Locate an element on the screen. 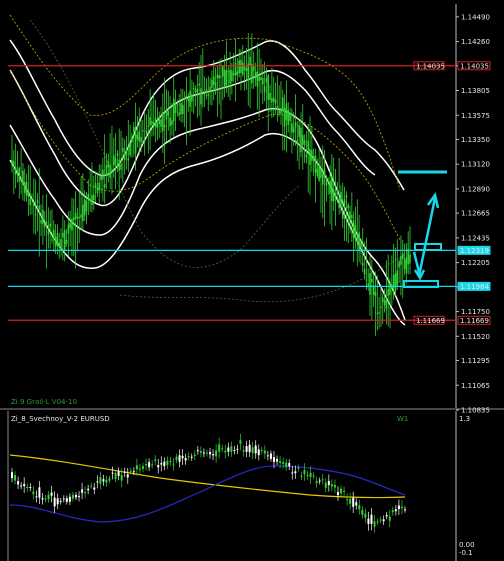  level-inline-label: 1.11669 is located at coordinates (430, 321).